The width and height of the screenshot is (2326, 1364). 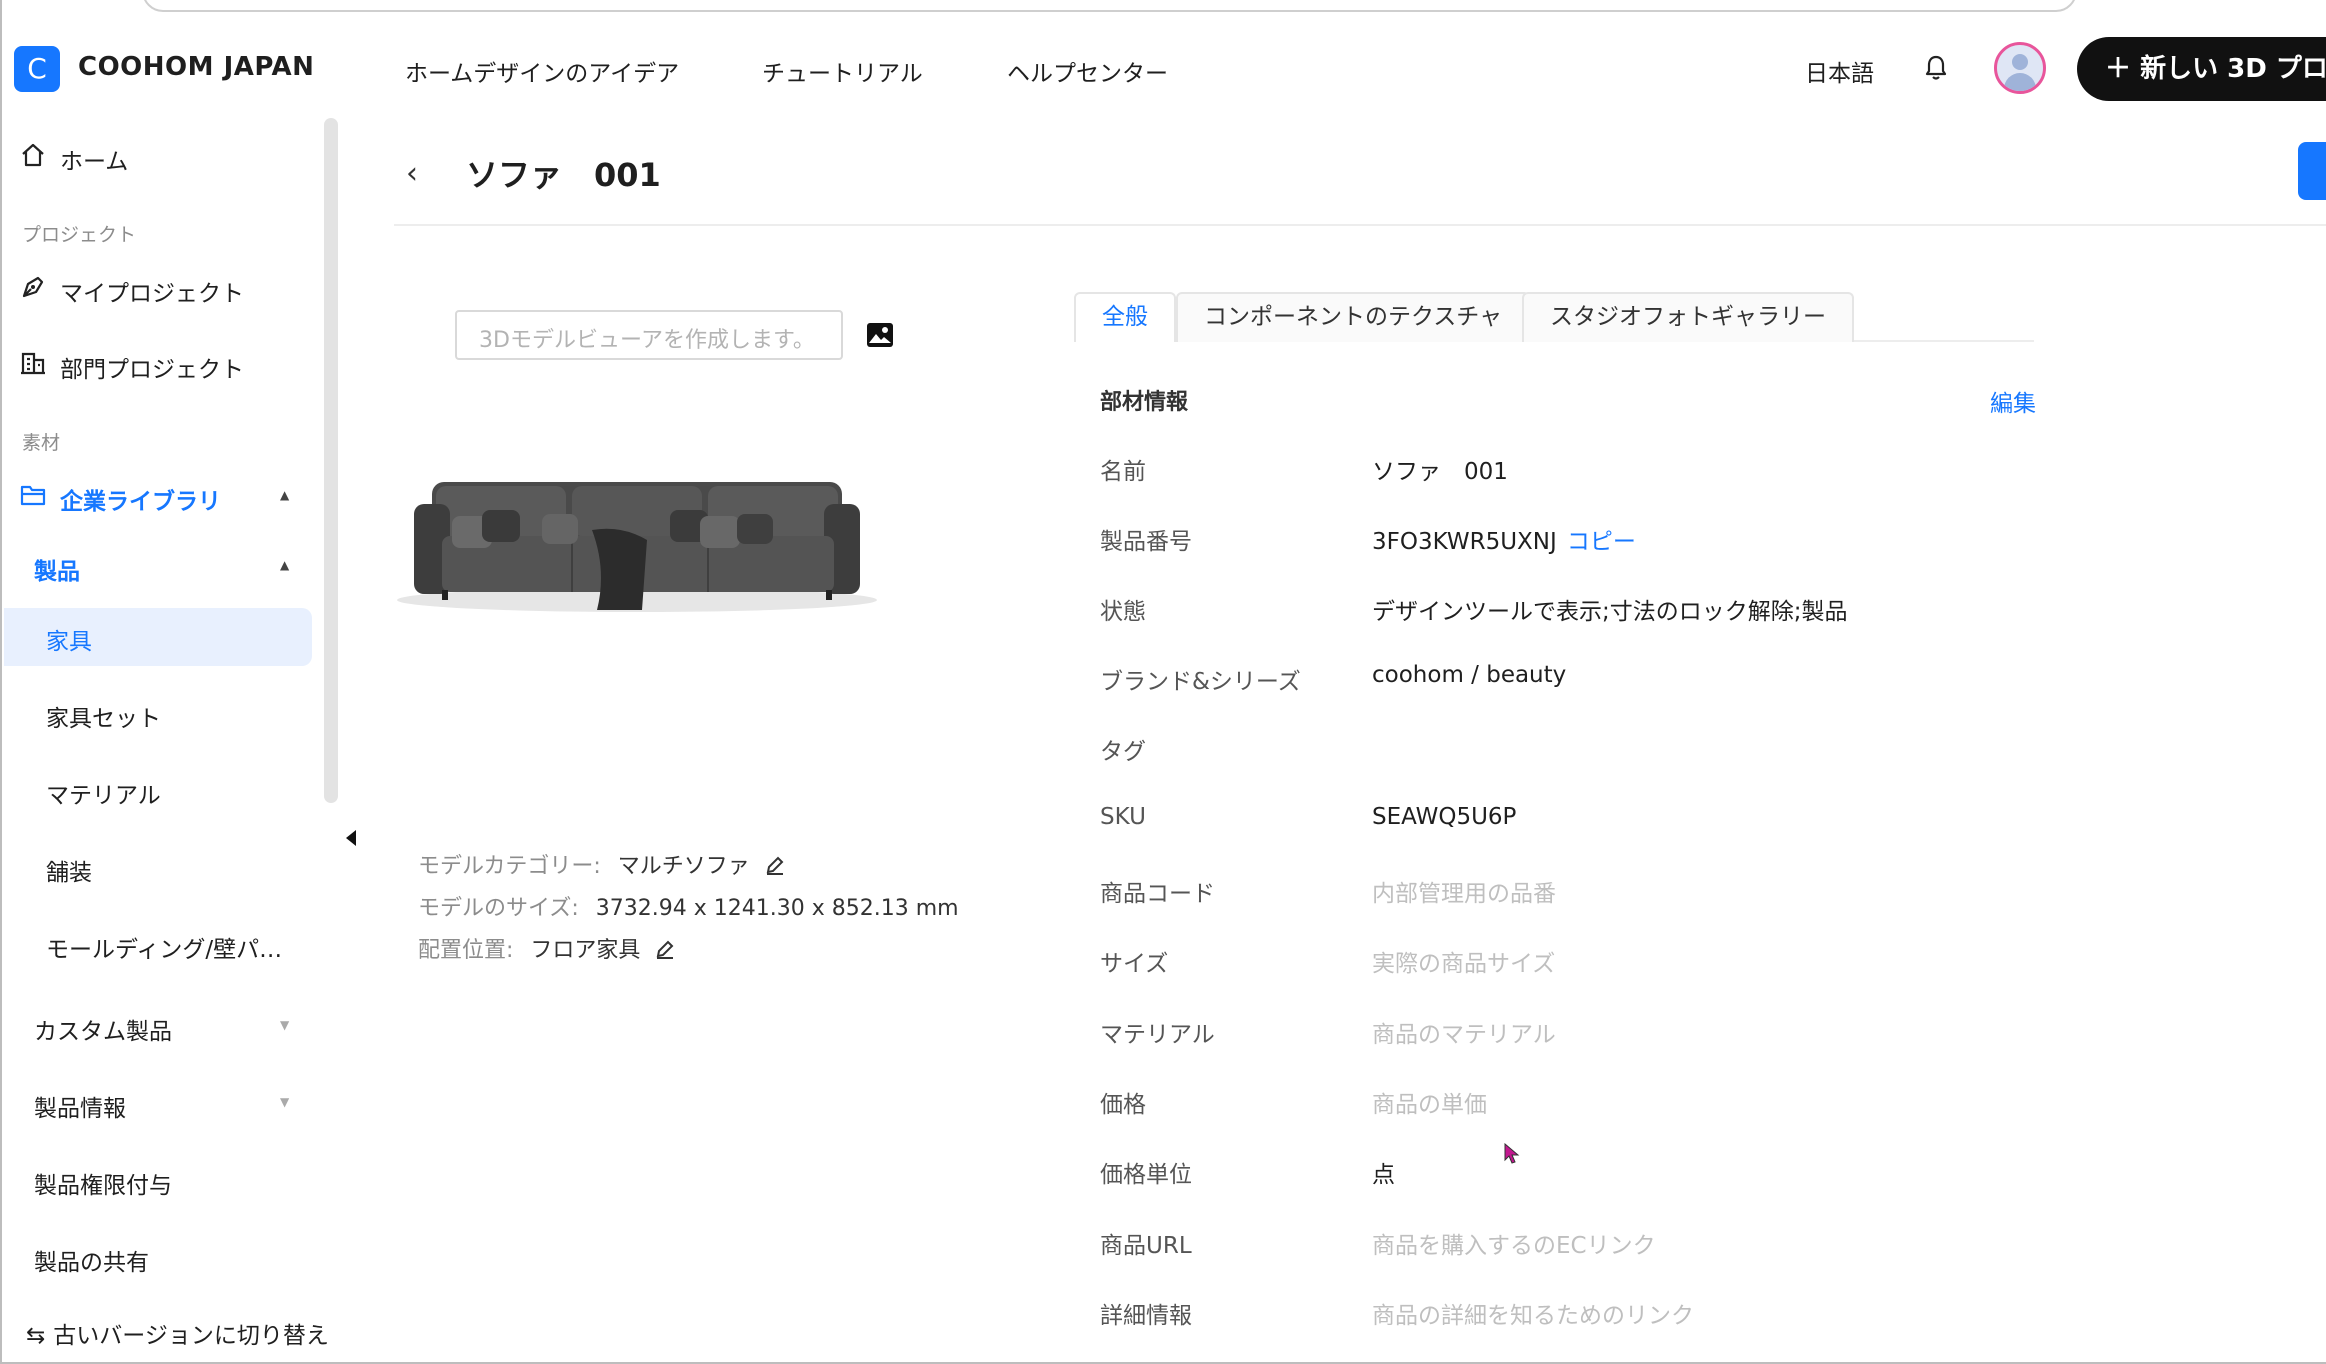 What do you see at coordinates (1610, 612) in the screenshot?
I see `info-value-status: デザインツールで表示;寸法のロック解除;製品` at bounding box center [1610, 612].